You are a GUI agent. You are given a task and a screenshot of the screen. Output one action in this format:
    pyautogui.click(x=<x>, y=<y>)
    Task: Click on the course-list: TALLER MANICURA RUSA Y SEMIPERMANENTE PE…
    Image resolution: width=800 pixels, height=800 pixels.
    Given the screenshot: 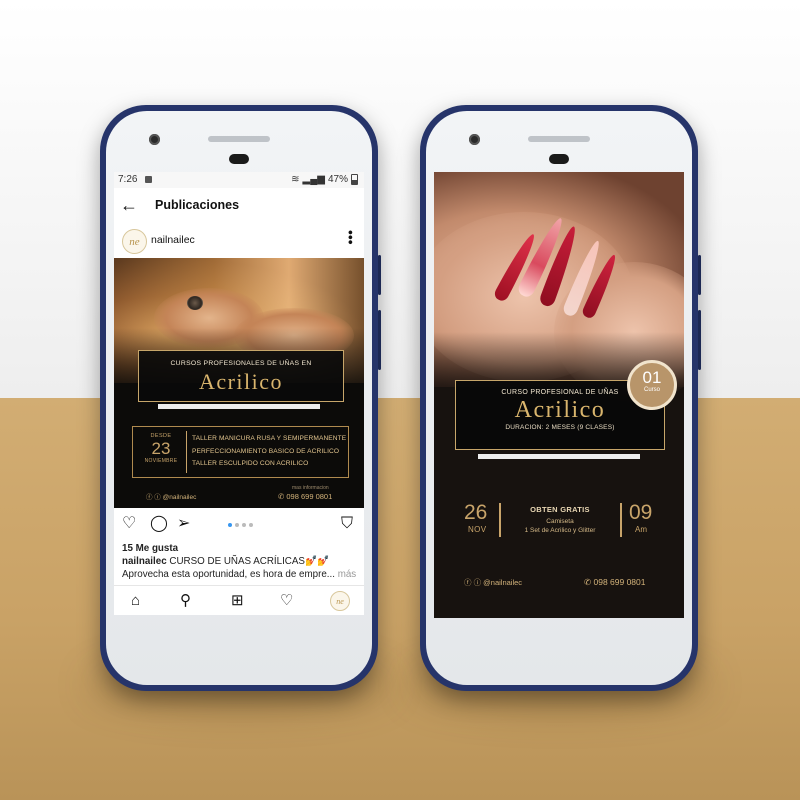 What is the action you would take?
    pyautogui.click(x=269, y=452)
    